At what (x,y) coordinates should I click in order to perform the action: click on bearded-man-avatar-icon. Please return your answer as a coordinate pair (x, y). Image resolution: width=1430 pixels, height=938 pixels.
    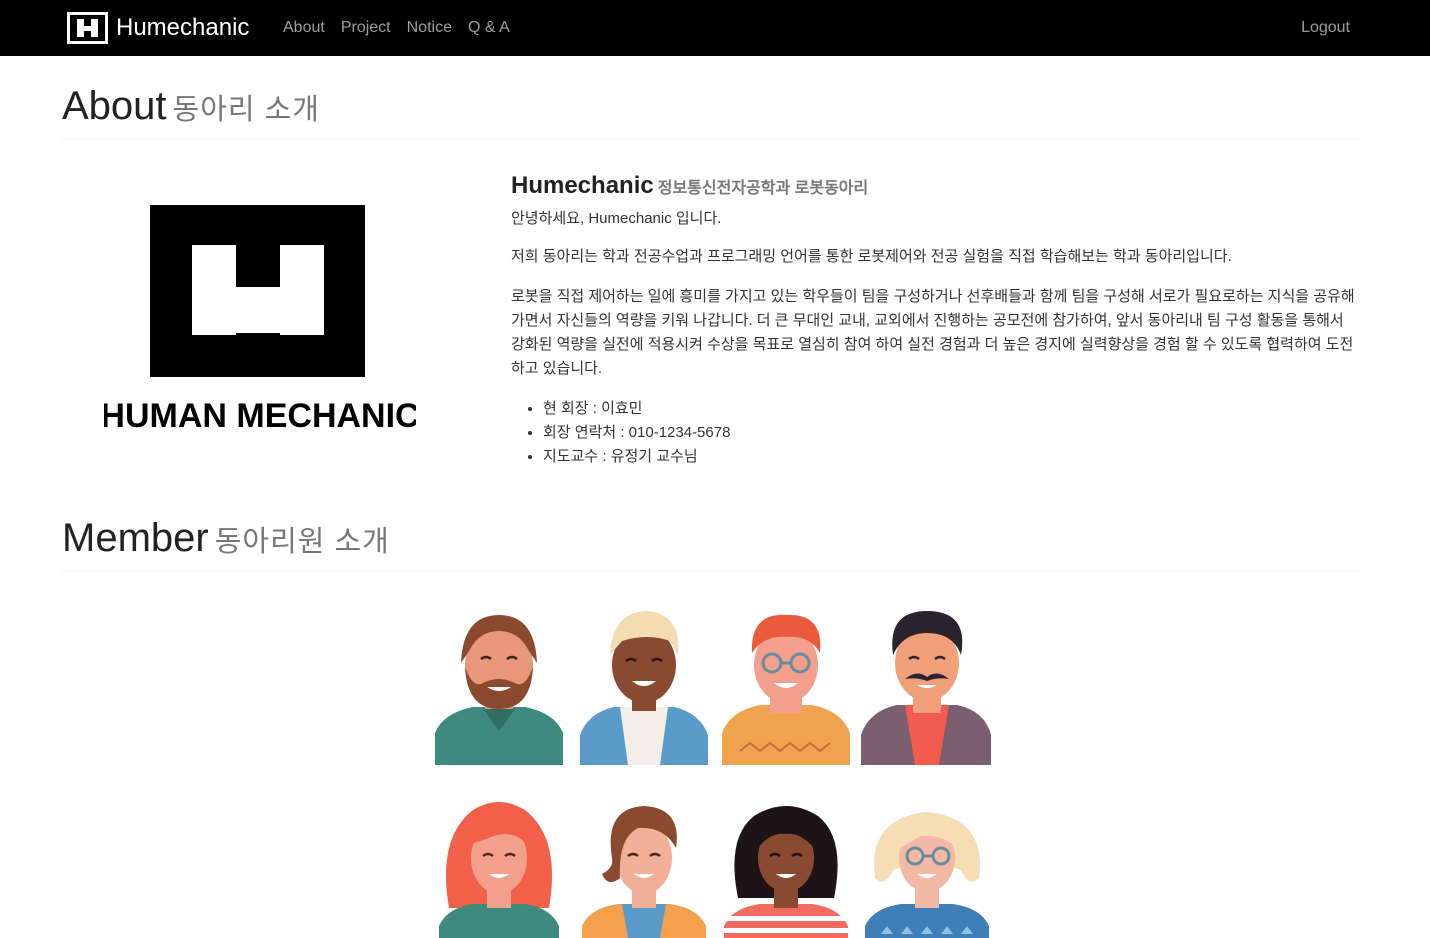
    Looking at the image, I should click on (499, 690).